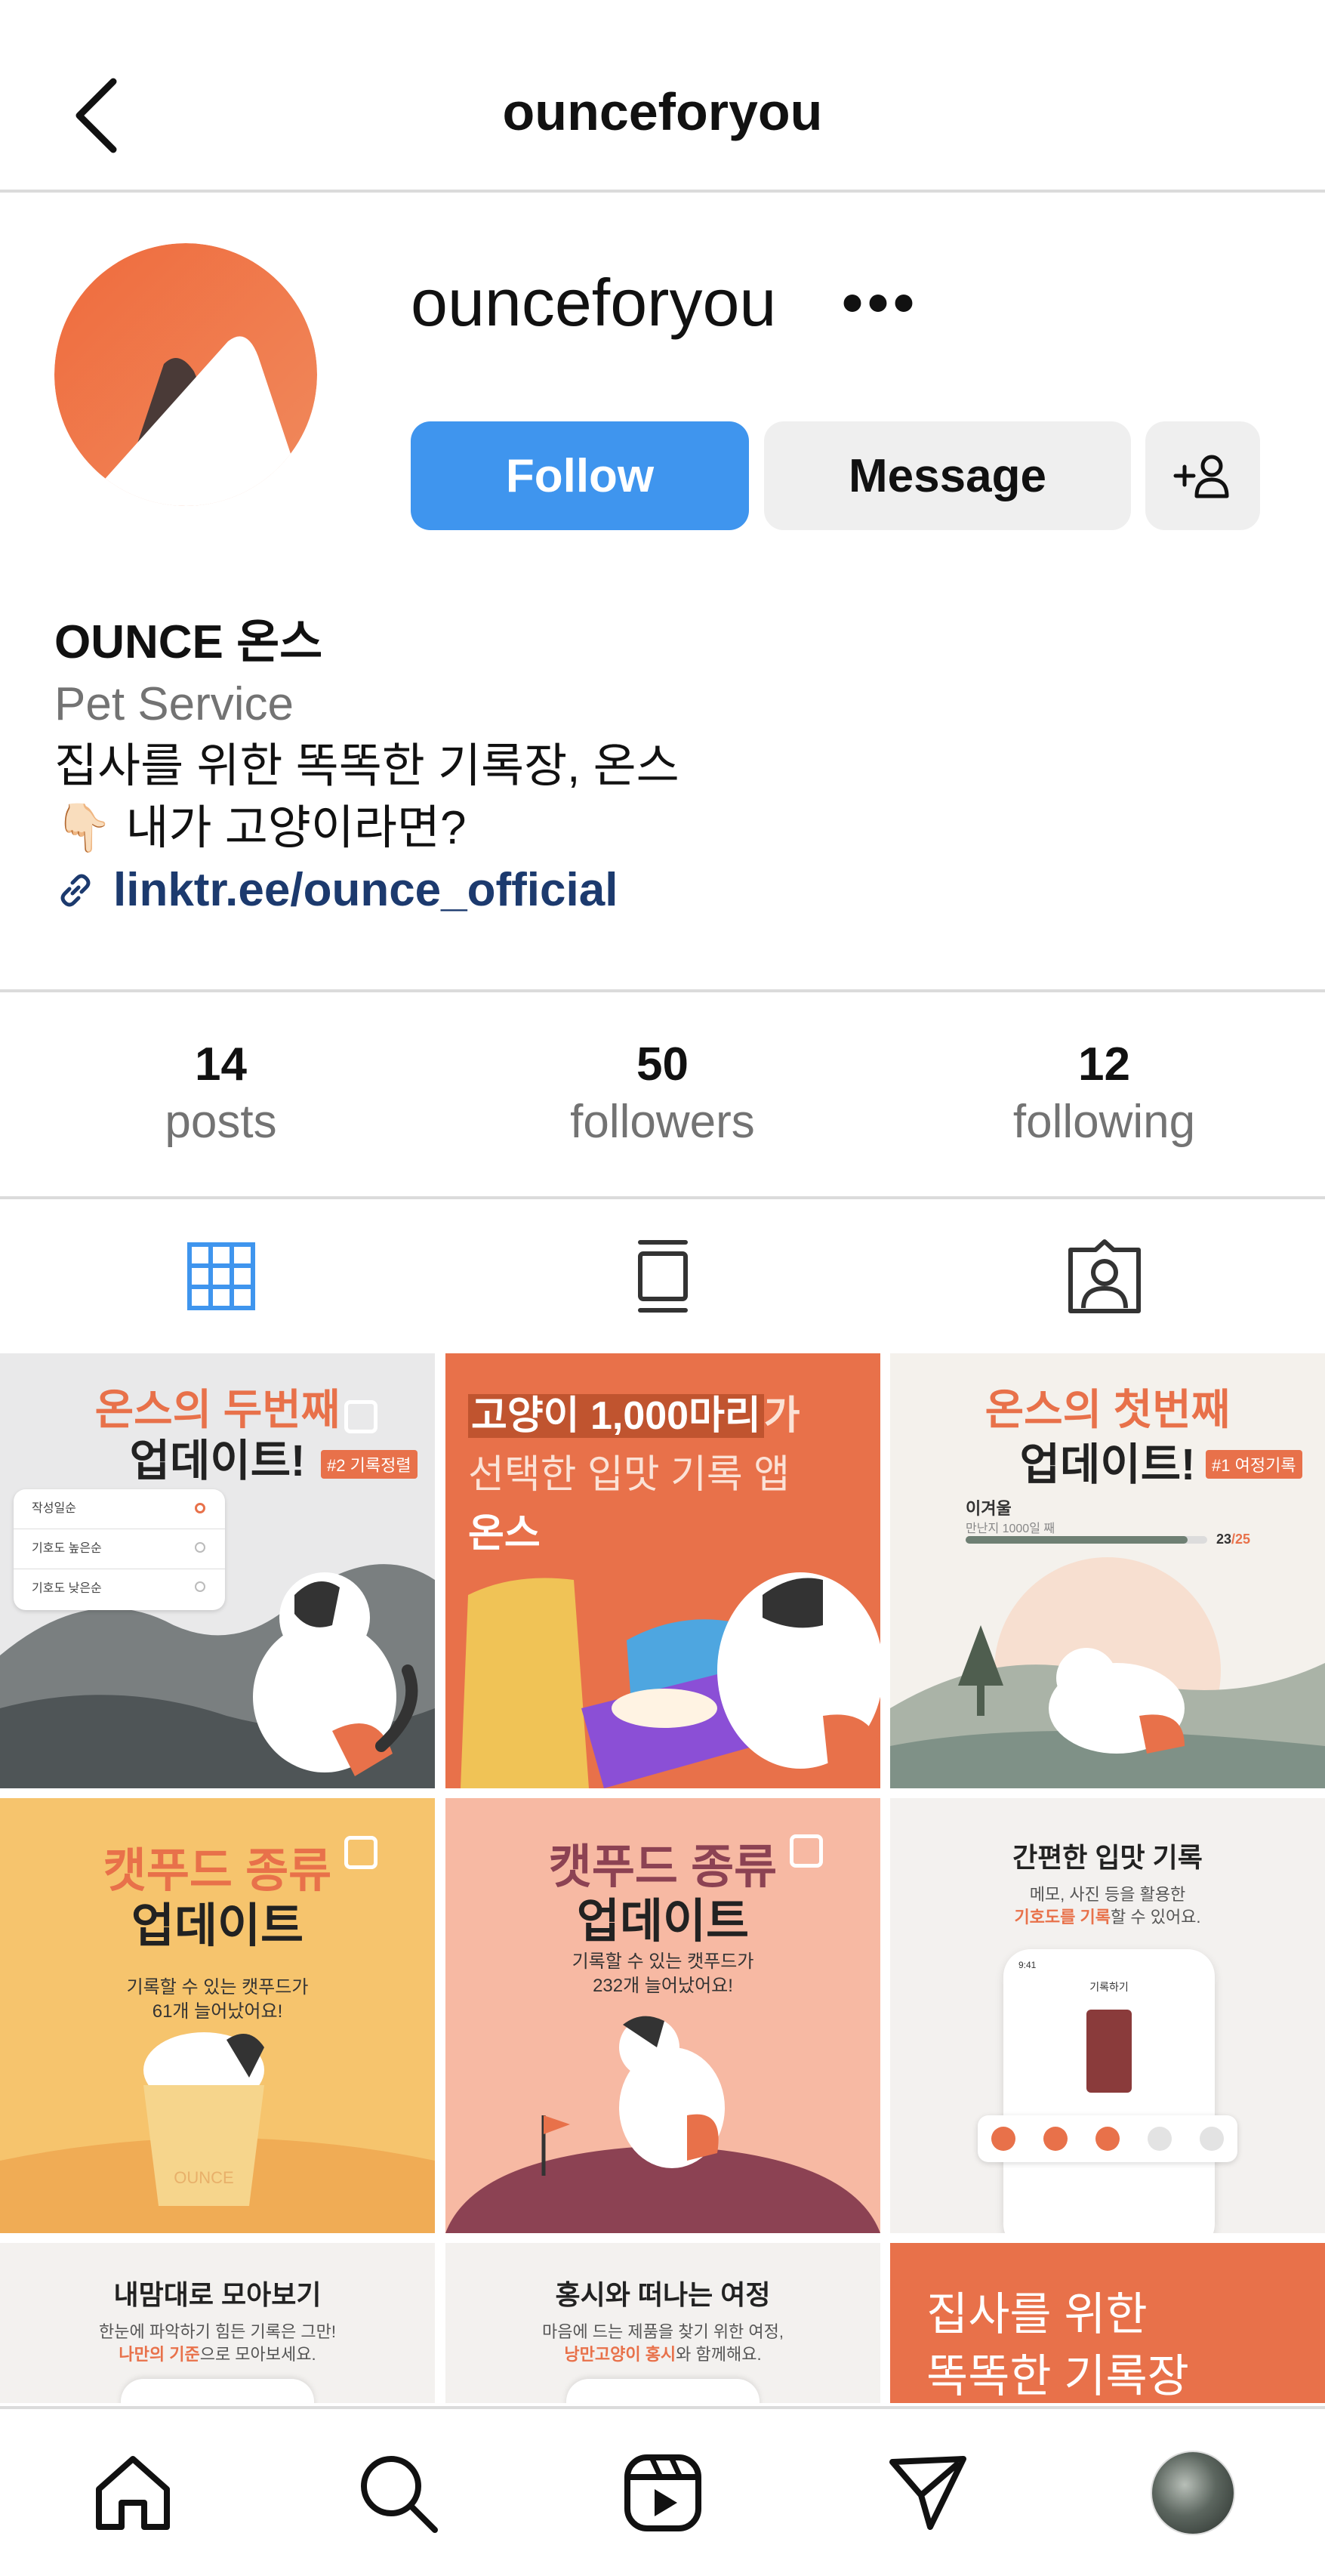  What do you see at coordinates (1107, 1857) in the screenshot?
I see `post-title: 간편한 입맛 기록` at bounding box center [1107, 1857].